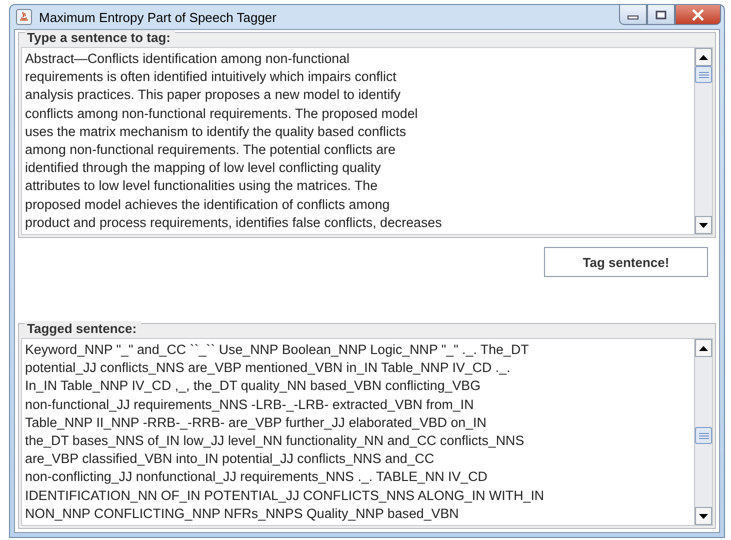 This screenshot has height=540, width=731. I want to click on tag-sentence-button: Tag sentence!, so click(626, 262).